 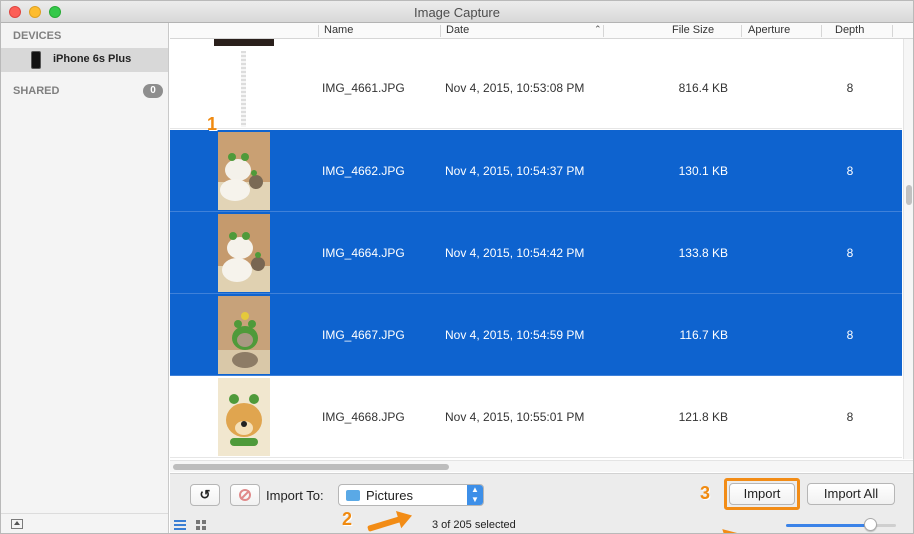 What do you see at coordinates (180, 525) in the screenshot?
I see `list-view-icon` at bounding box center [180, 525].